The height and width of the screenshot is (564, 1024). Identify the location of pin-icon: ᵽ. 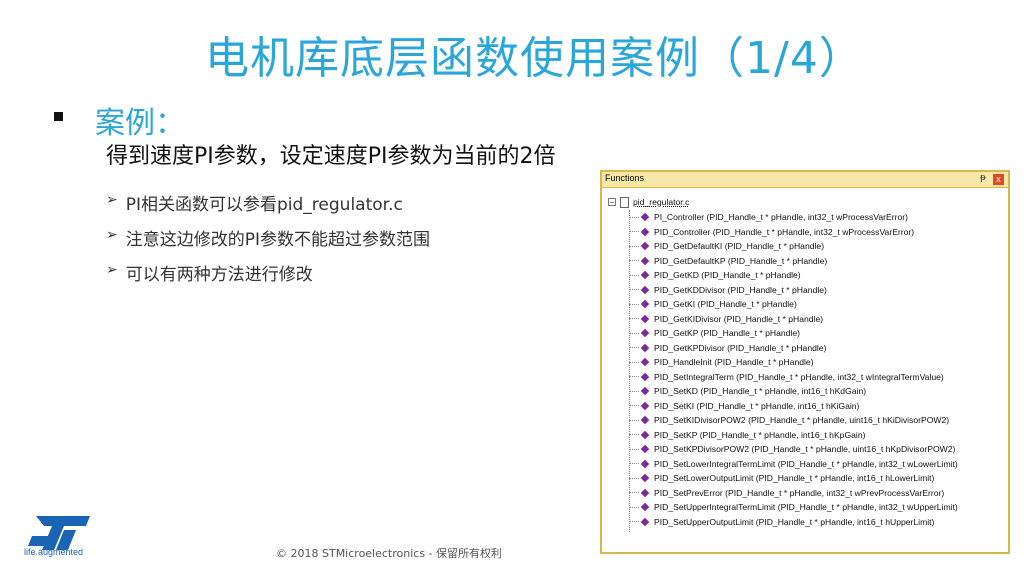
(983, 178).